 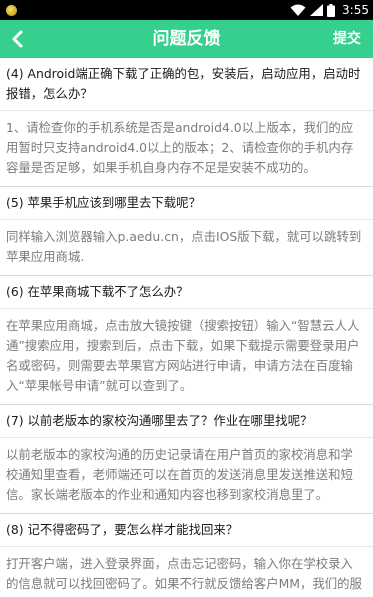 What do you see at coordinates (186, 421) in the screenshot?
I see `faq-question: (7) 以前老版本的家校沟通哪里去了？作业在哪里找呢？` at bounding box center [186, 421].